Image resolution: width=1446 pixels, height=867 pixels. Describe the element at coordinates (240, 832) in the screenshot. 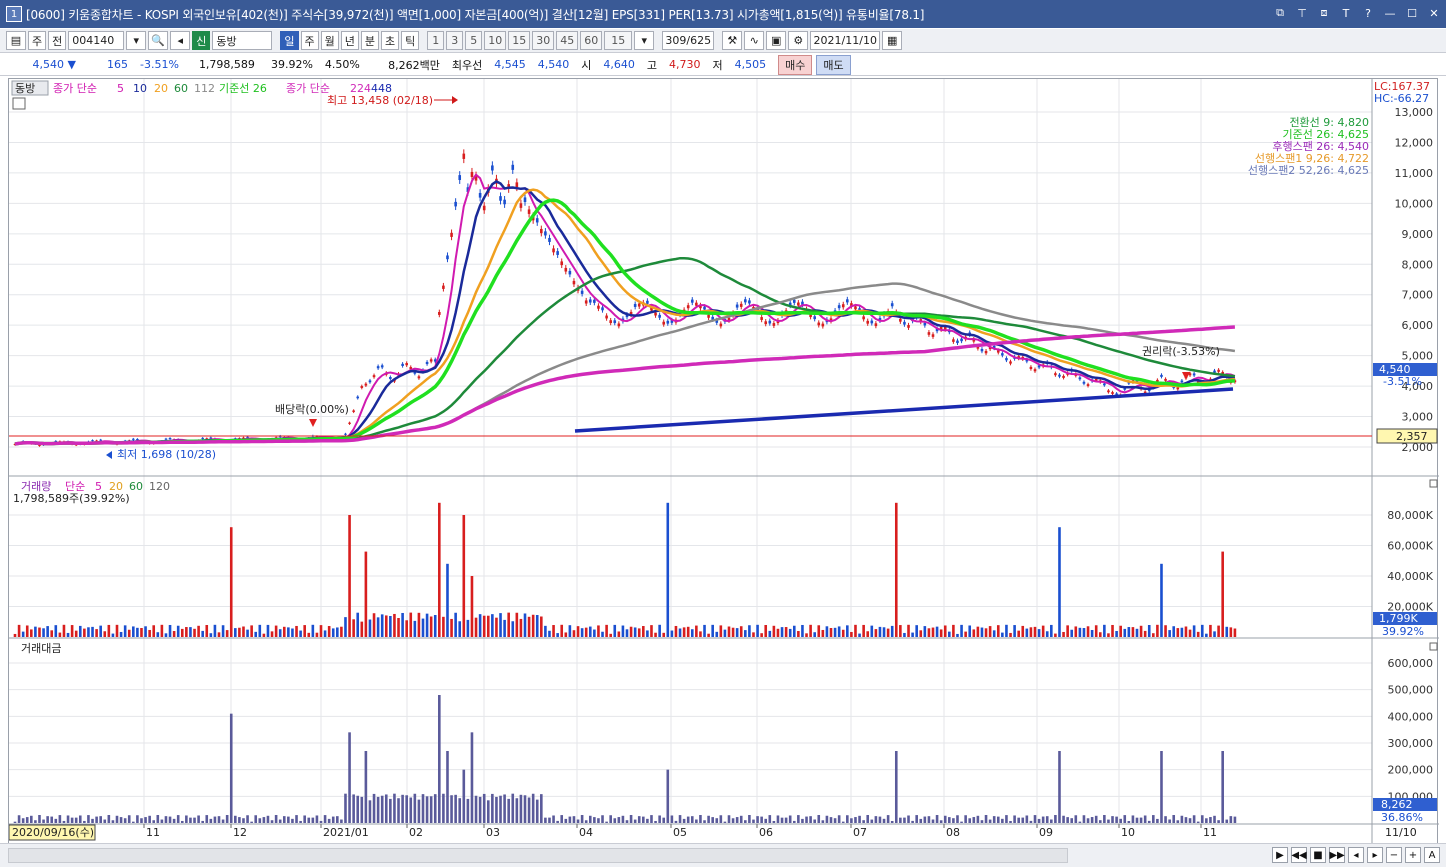

I see `x-tick-label: 12` at that location.